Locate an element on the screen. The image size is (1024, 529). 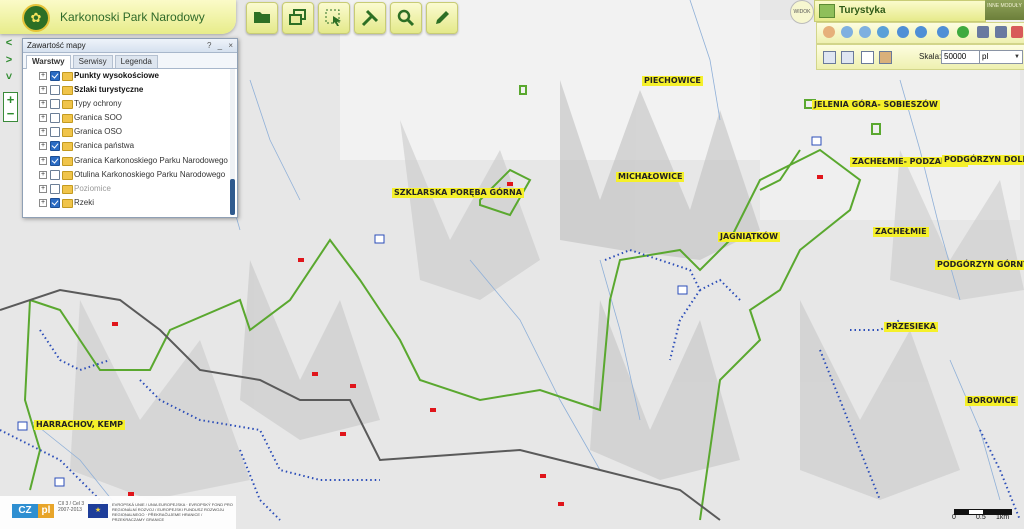
scale-row: Skala: 50000 ▼ pl ▼ is located at coordinates (920, 57).